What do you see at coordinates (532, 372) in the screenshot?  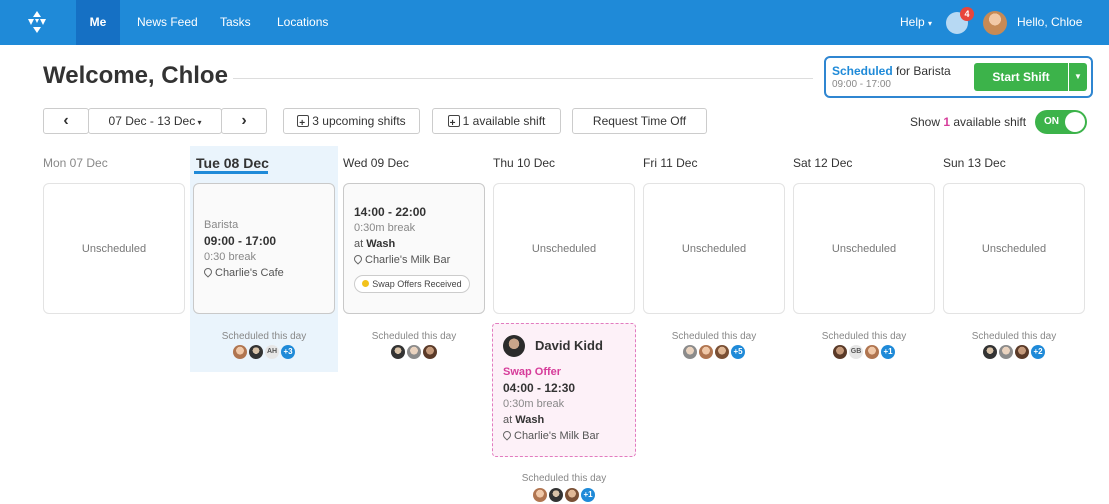 I see `swap-offer-label: Swap Offer` at bounding box center [532, 372].